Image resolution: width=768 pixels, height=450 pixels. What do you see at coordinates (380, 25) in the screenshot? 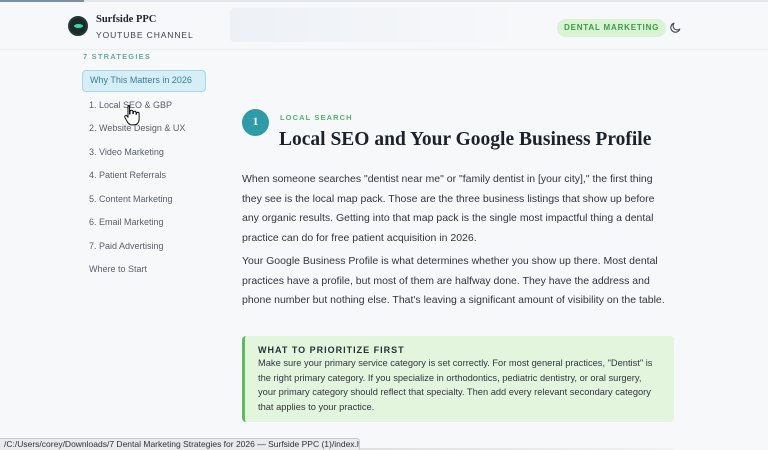
I see `header-search-area` at bounding box center [380, 25].